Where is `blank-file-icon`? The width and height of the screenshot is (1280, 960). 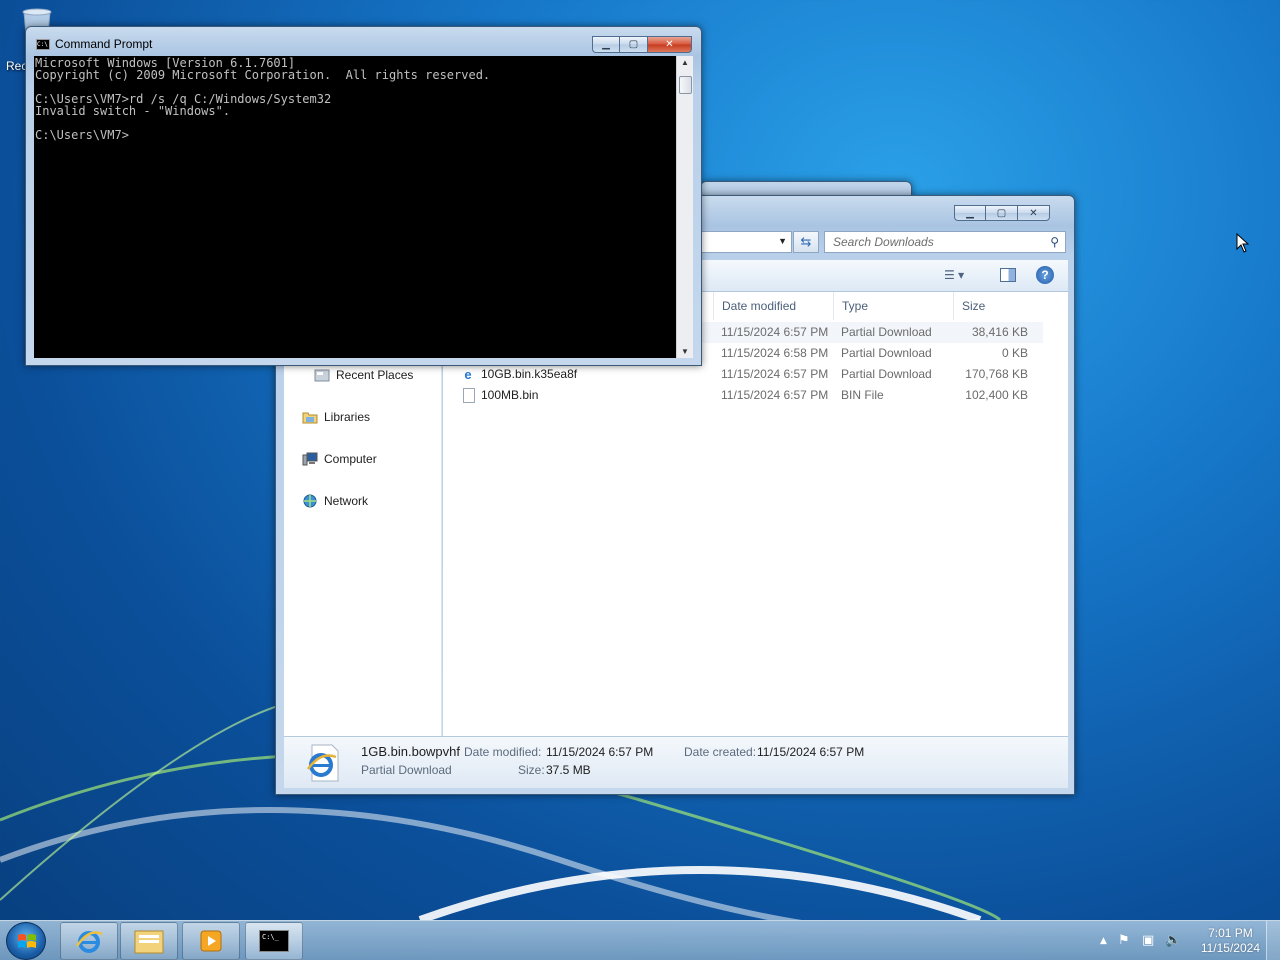
blank-file-icon is located at coordinates (469, 395).